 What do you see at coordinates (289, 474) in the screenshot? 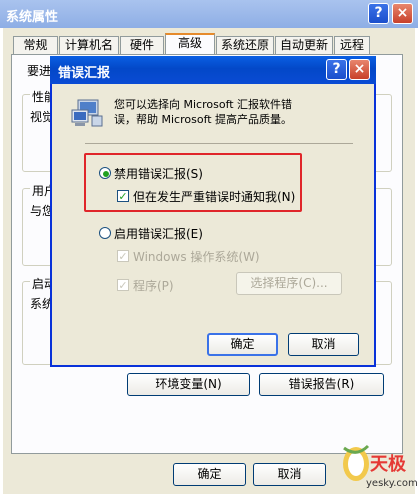
I see `outer-cancel-button: 取消` at bounding box center [289, 474].